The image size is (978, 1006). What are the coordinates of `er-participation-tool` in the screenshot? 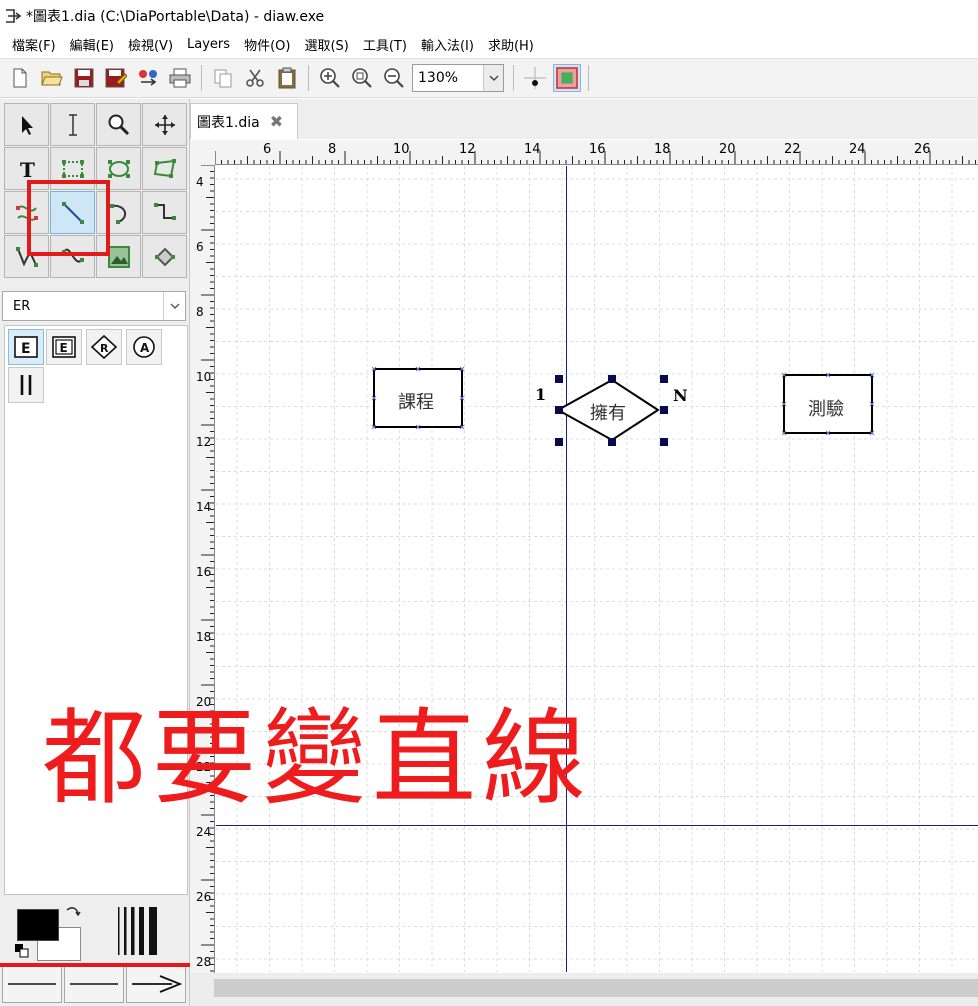 It's located at (26, 385).